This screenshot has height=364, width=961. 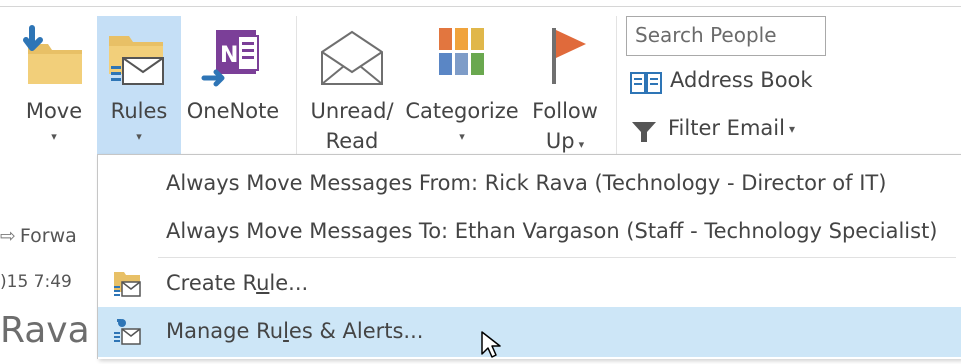 What do you see at coordinates (792, 129) in the screenshot?
I see `filter-email-dropdown-arrow: ▾` at bounding box center [792, 129].